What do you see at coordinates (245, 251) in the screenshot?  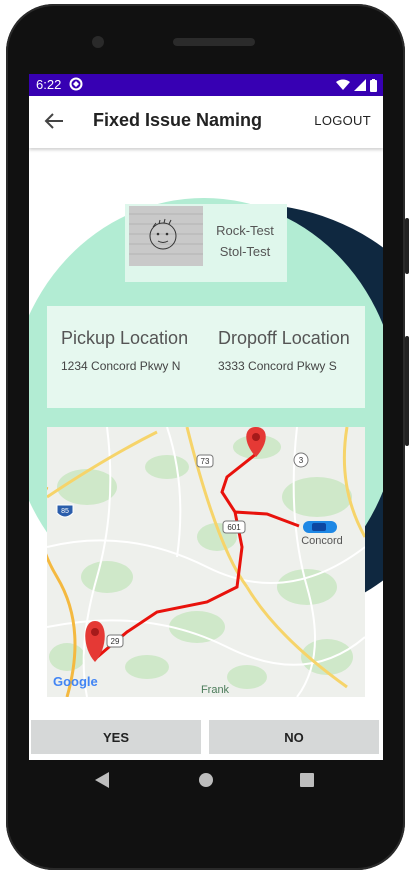 I see `profile-name-2: Stol-Test` at bounding box center [245, 251].